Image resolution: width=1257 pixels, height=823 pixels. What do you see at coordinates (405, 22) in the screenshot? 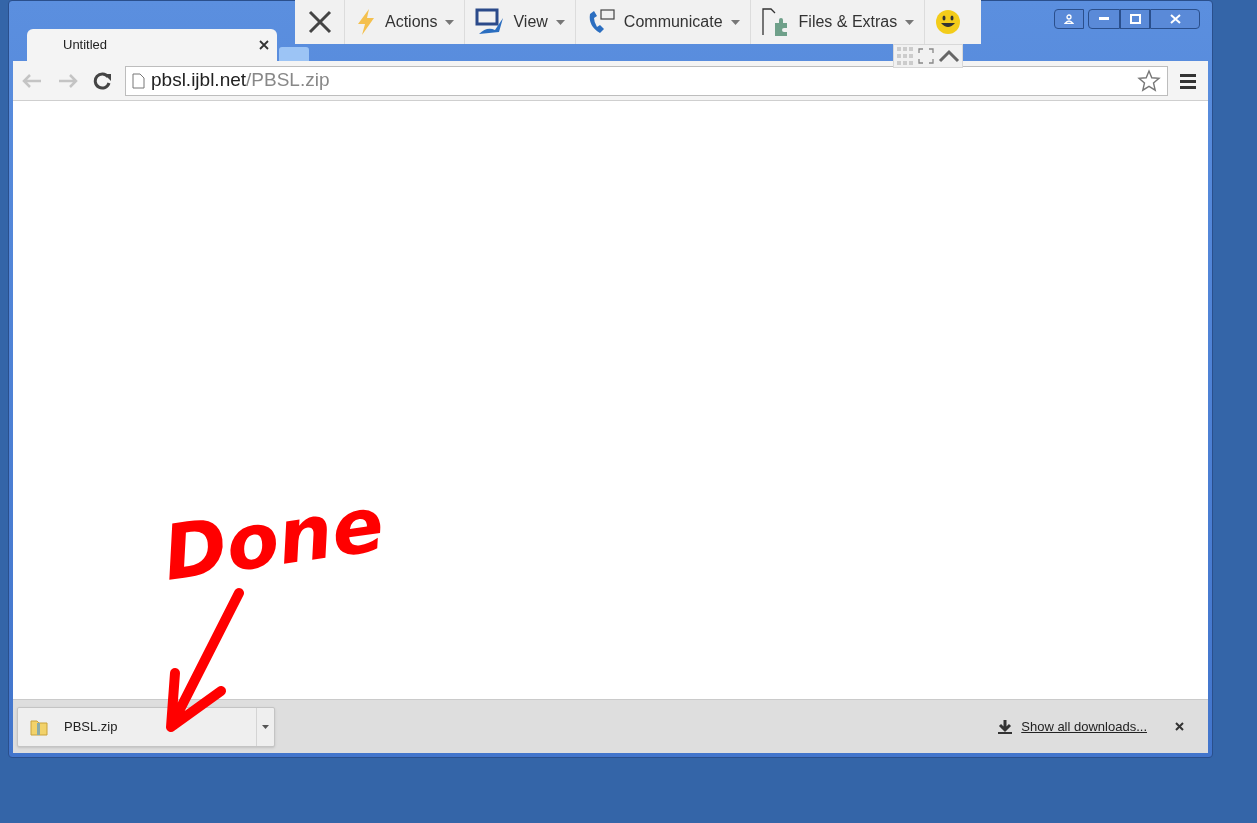
I see `toolbar-menu: Actions` at bounding box center [405, 22].